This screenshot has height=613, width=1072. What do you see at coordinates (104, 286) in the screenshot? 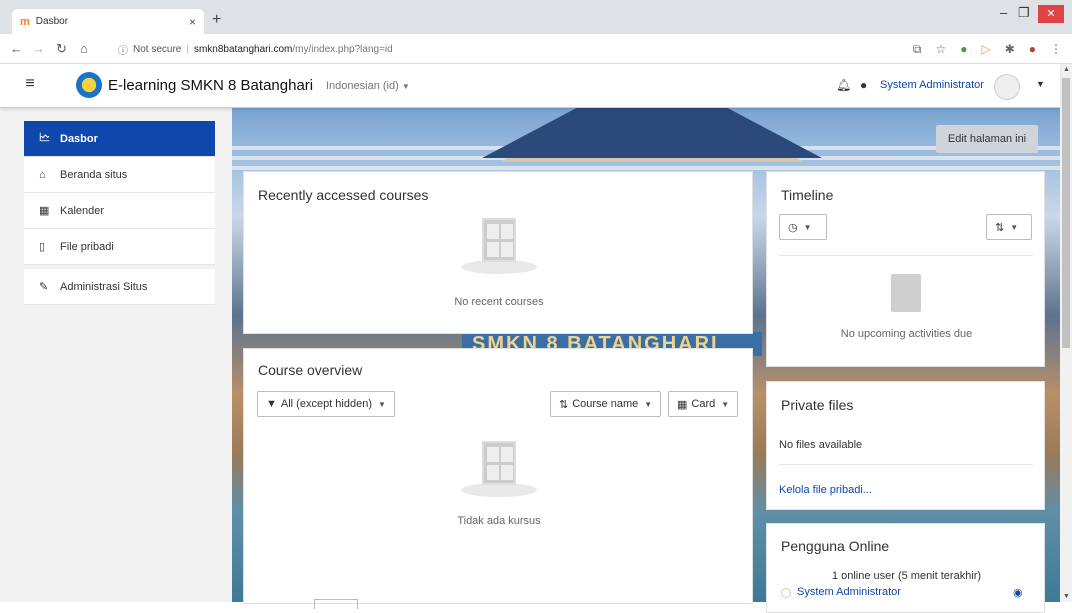
I see `drawer-item-label: Administrasi Situs` at bounding box center [104, 286].